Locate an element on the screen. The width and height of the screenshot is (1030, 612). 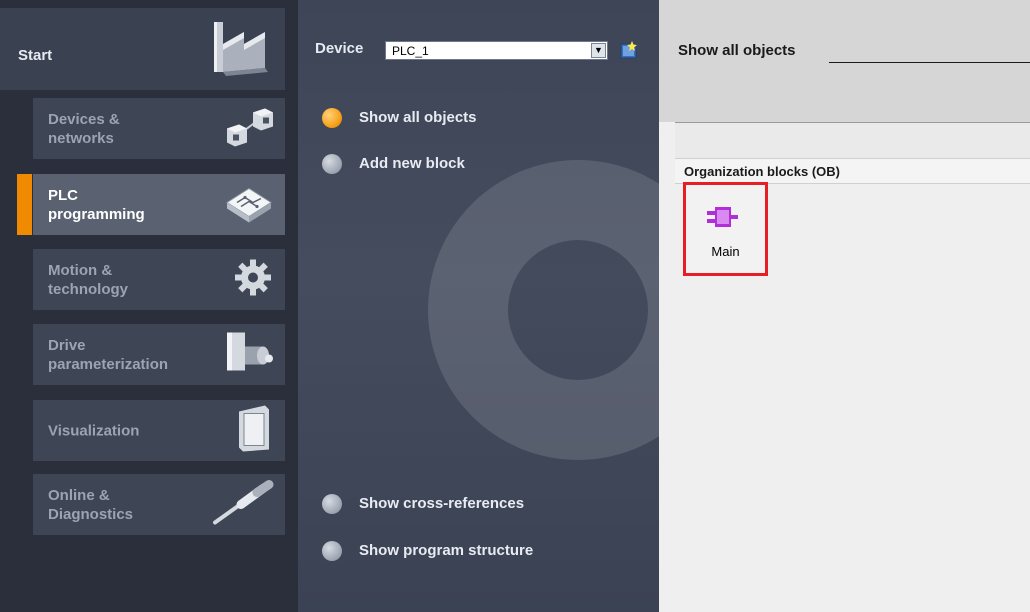
nav-item-devices-networks: Devices & networks is located at coordinates (159, 128).